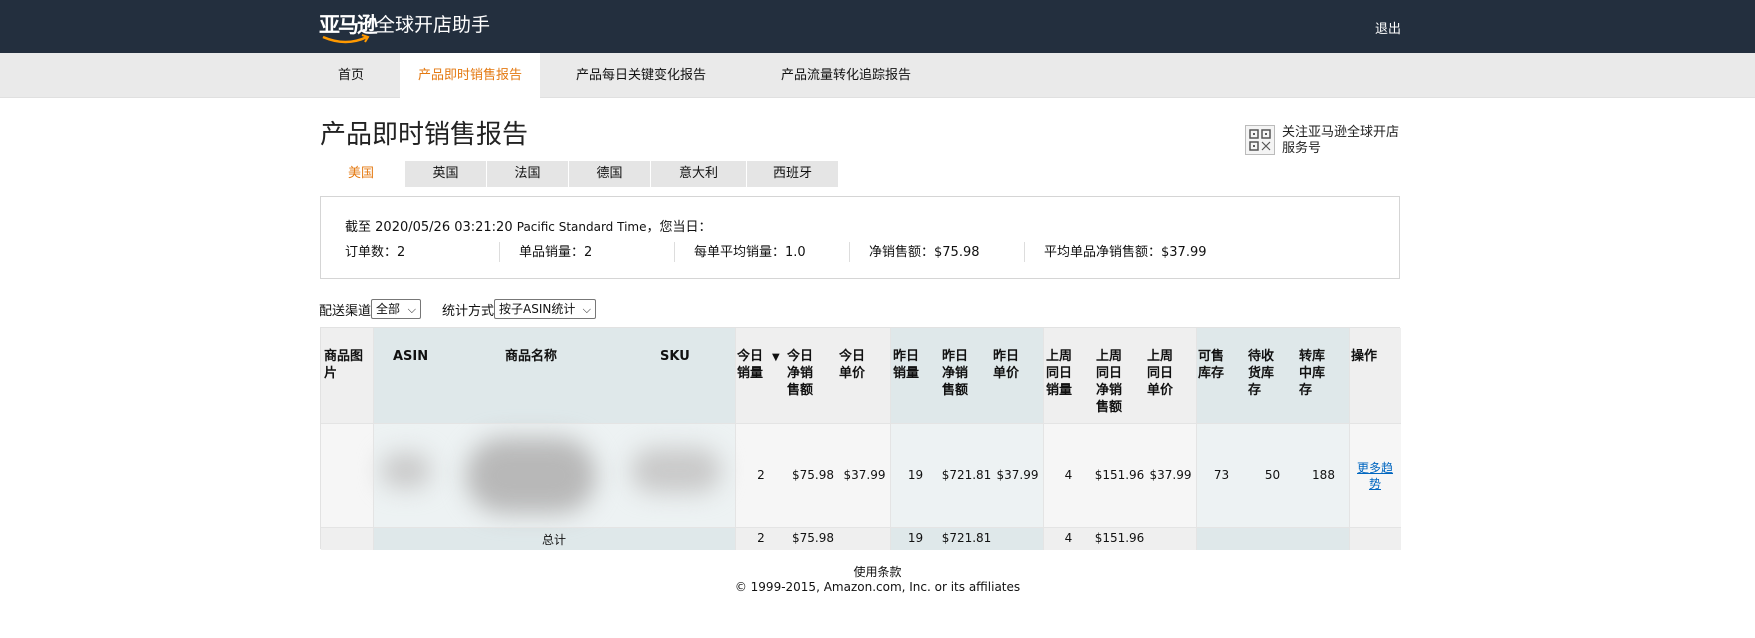 This screenshot has width=1755, height=638. I want to click on terms-label: 使用条款, so click(877, 572).